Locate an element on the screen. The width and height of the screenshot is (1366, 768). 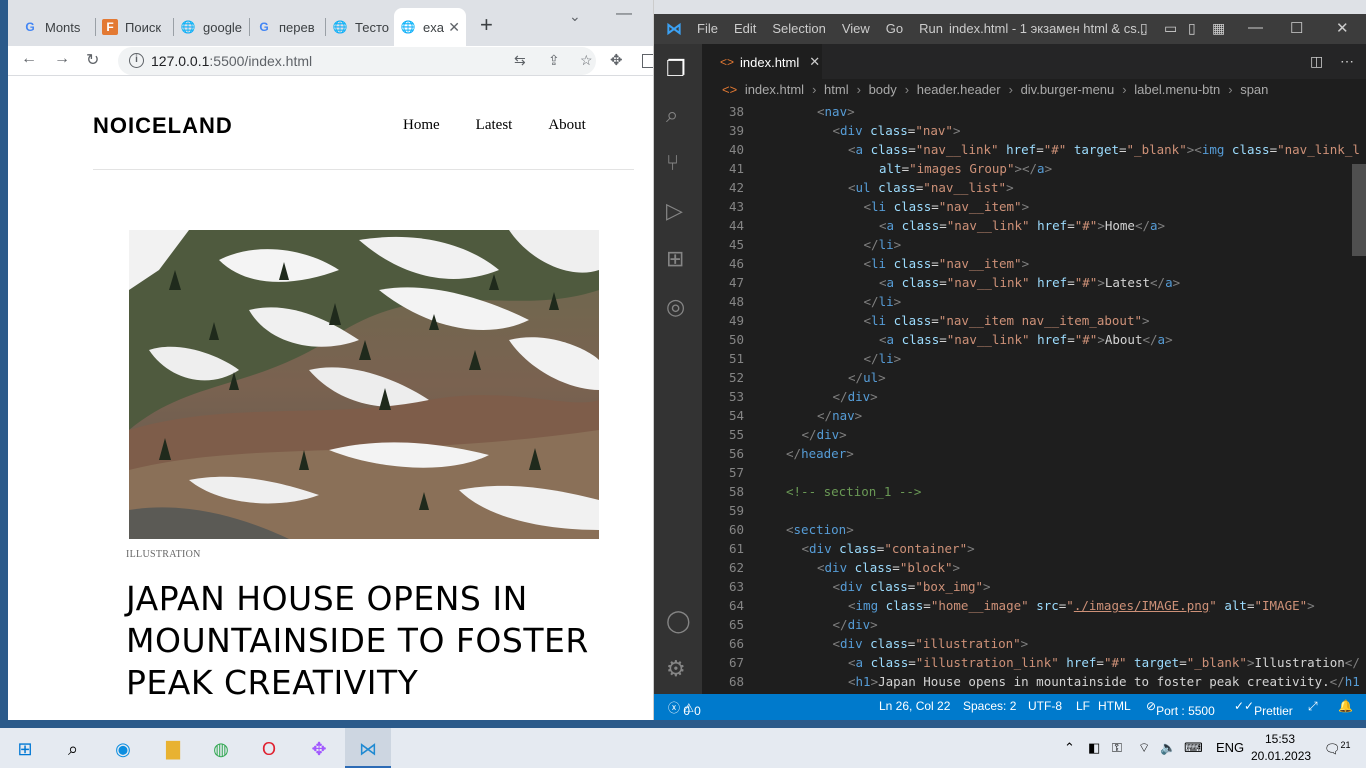
browser-tab: 🌐 Тесто is located at coordinates (364, 27).